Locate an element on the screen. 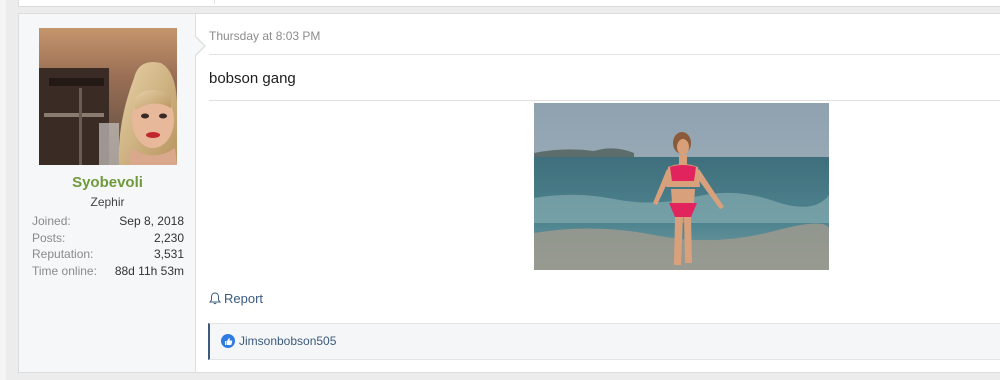 The image size is (1000, 380). stat-label: Joined: is located at coordinates (51, 221).